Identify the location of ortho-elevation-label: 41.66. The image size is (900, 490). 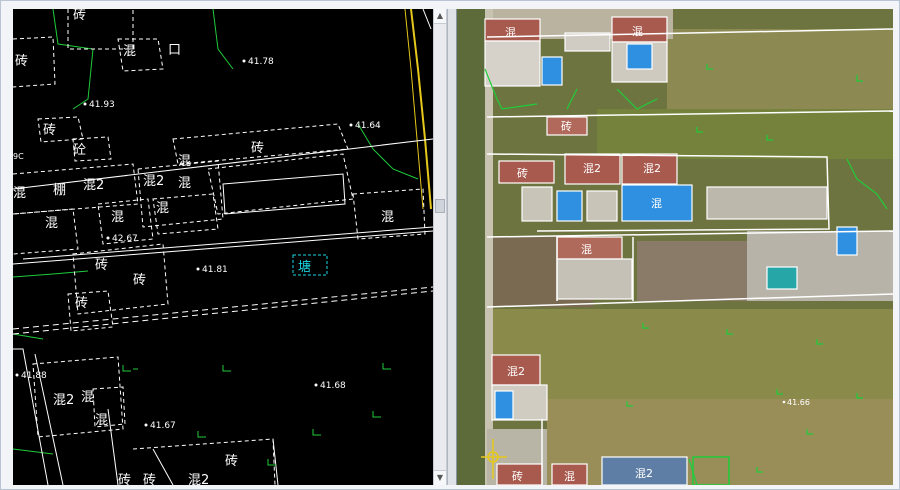
(798, 402).